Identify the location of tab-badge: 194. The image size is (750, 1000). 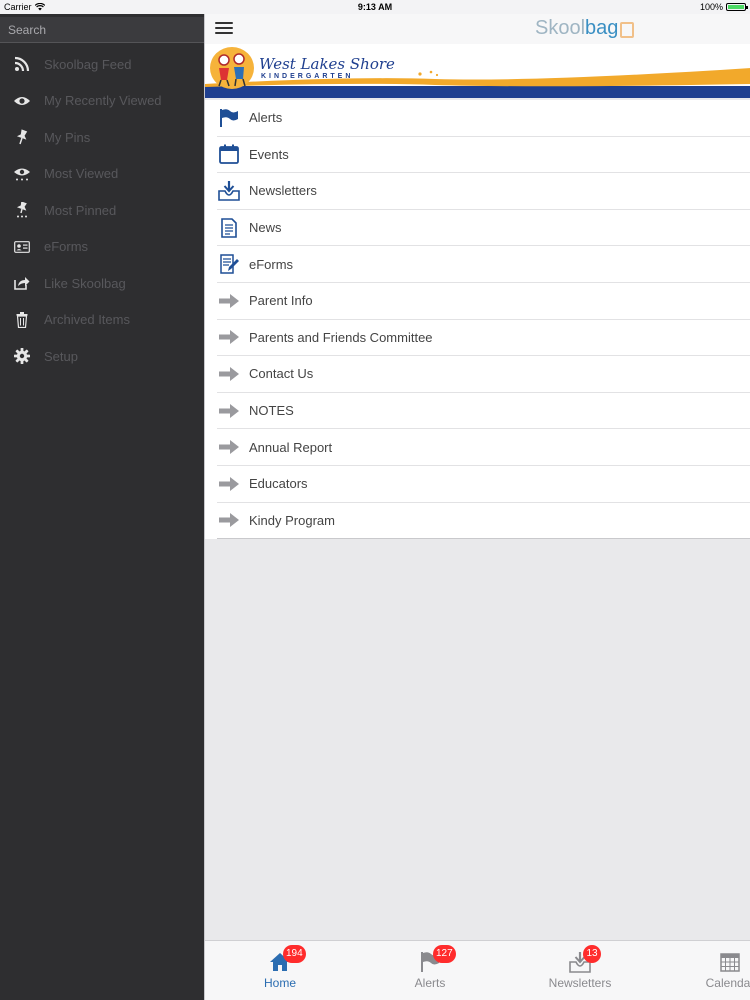
(294, 954).